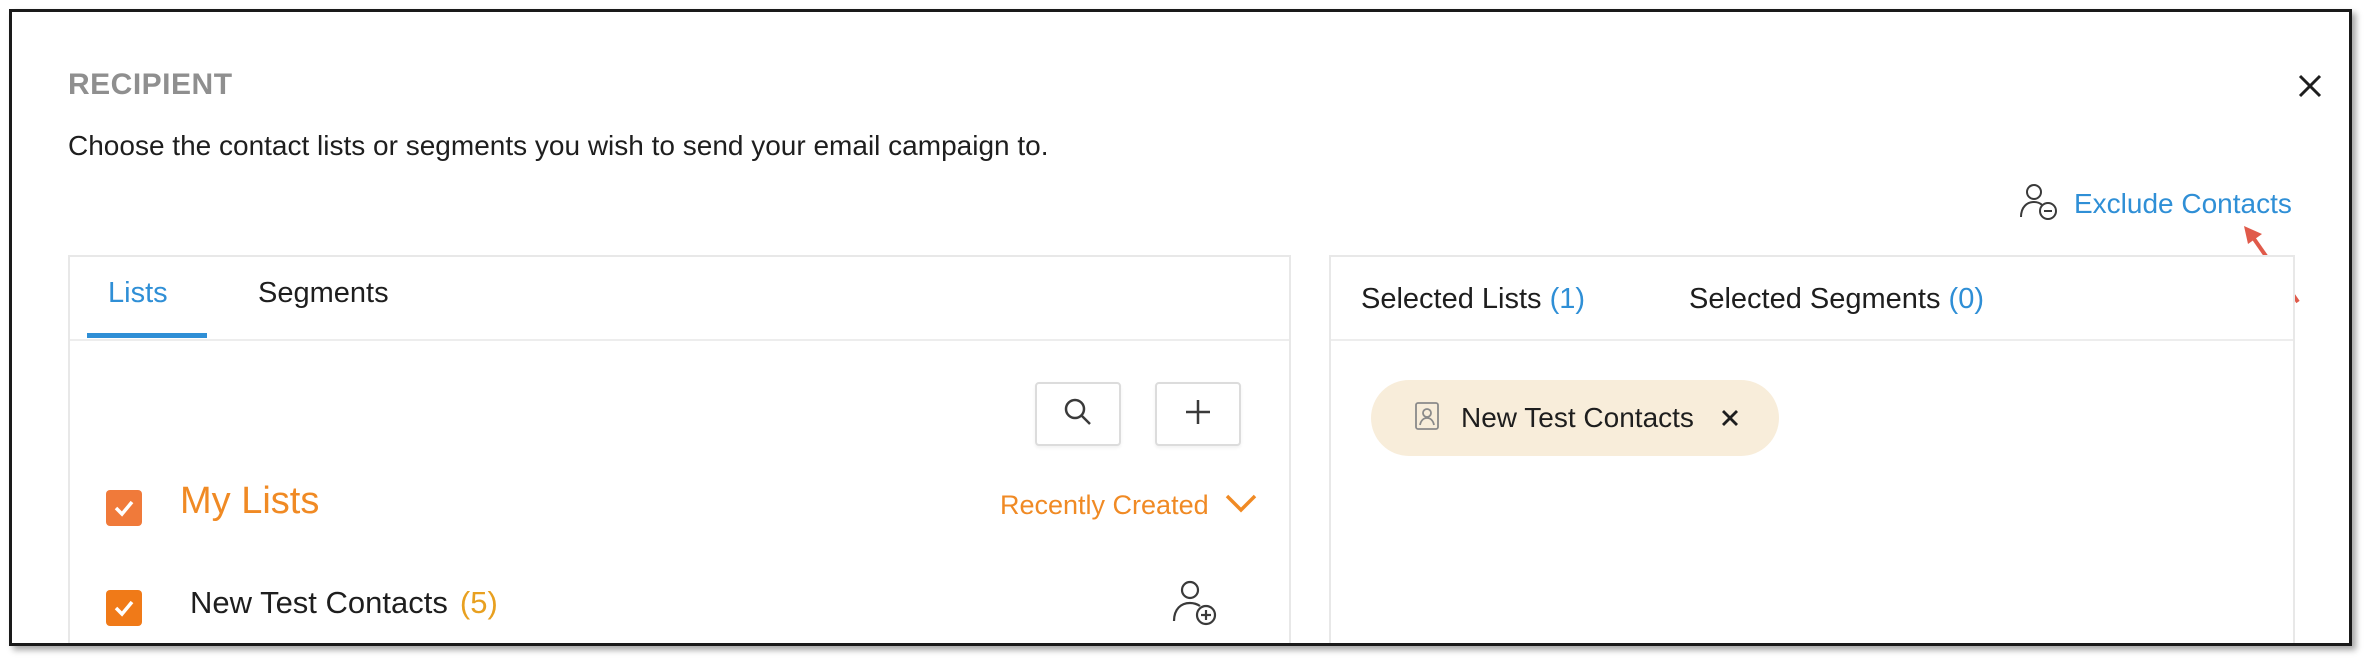 This screenshot has width=2364, height=658. I want to click on tab-segments: Segments, so click(323, 293).